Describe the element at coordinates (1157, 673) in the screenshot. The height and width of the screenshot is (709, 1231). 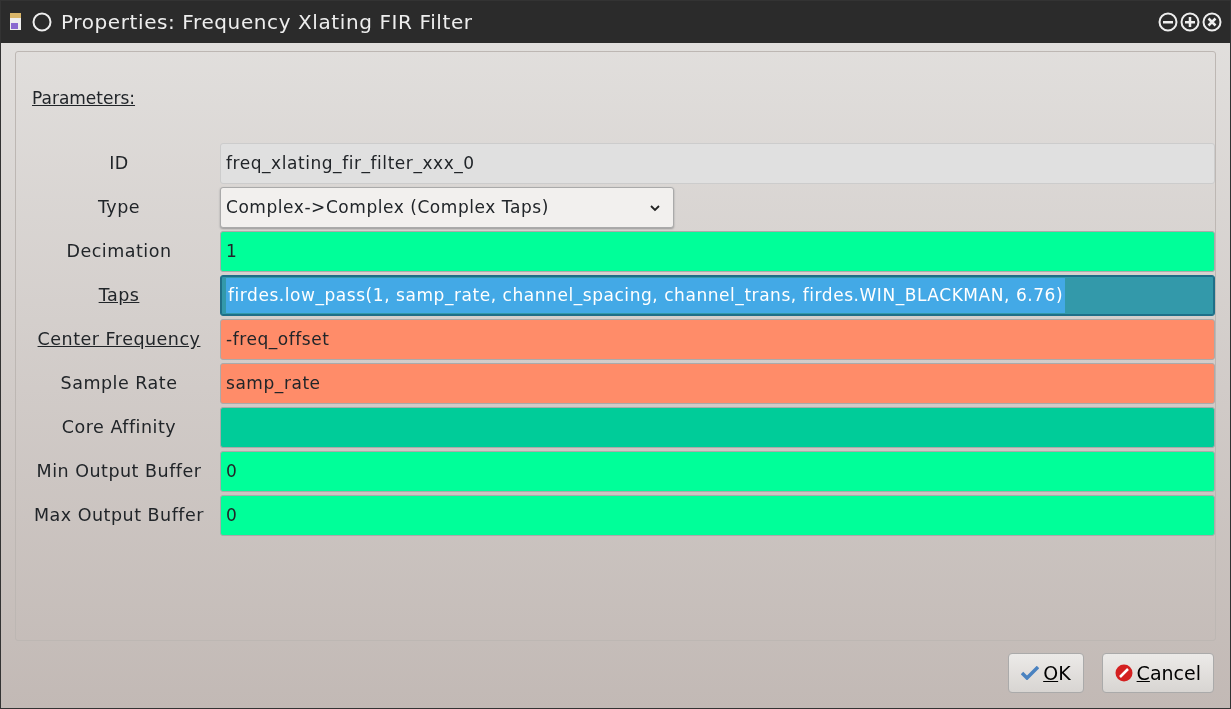
I see `cancel-button: Cancel` at that location.